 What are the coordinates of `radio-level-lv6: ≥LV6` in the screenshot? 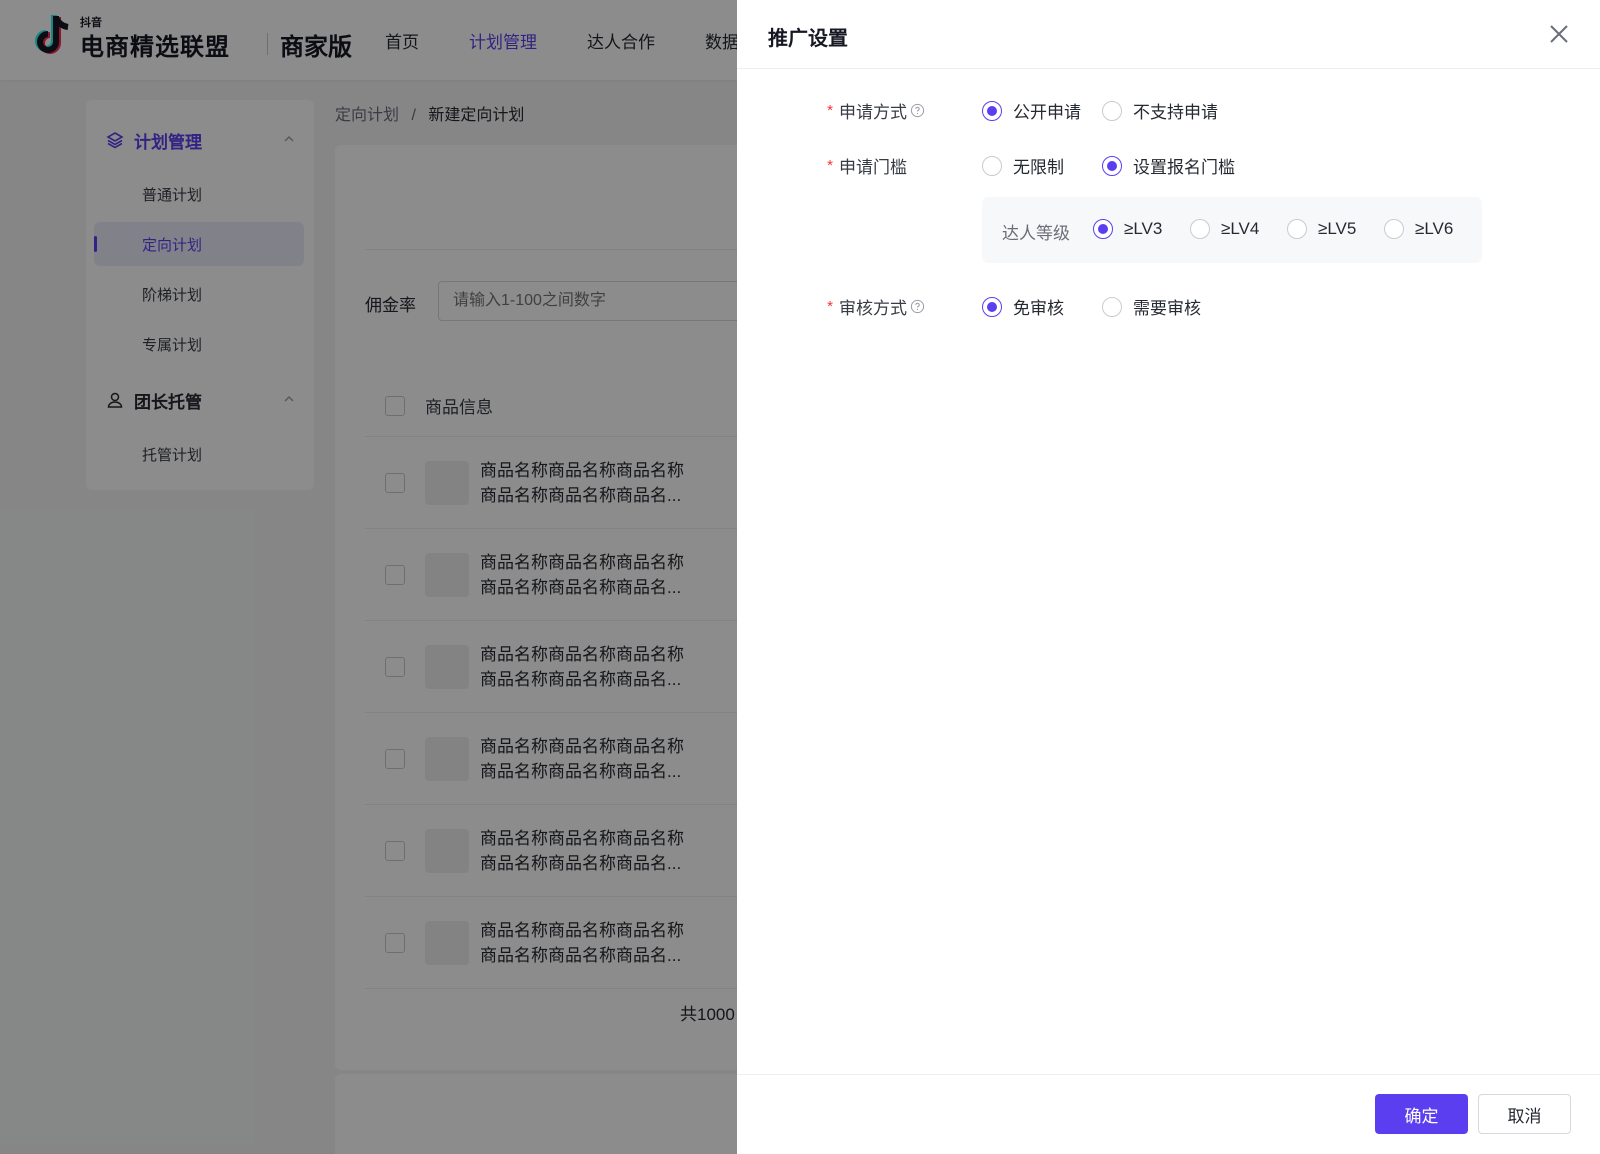 It's located at (1418, 229).